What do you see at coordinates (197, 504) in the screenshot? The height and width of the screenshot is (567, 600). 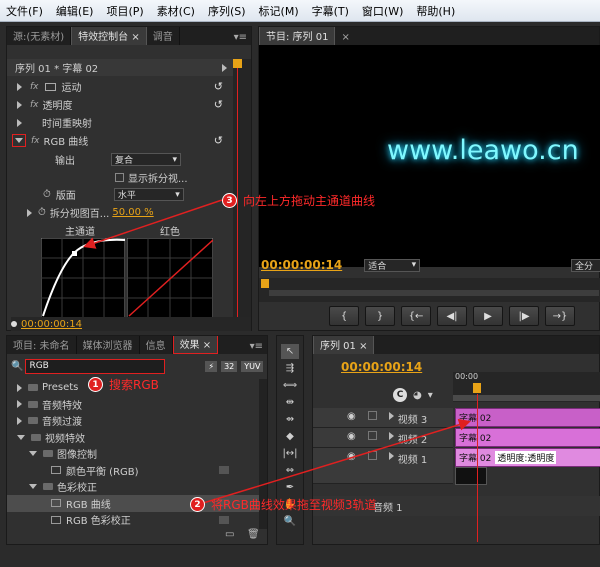 I see `annotation-2-badge: 2` at bounding box center [197, 504].